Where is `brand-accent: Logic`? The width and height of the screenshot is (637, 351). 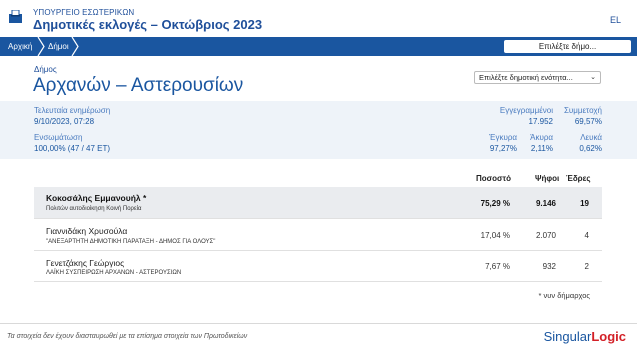
brand-accent: Logic is located at coordinates (608, 336).